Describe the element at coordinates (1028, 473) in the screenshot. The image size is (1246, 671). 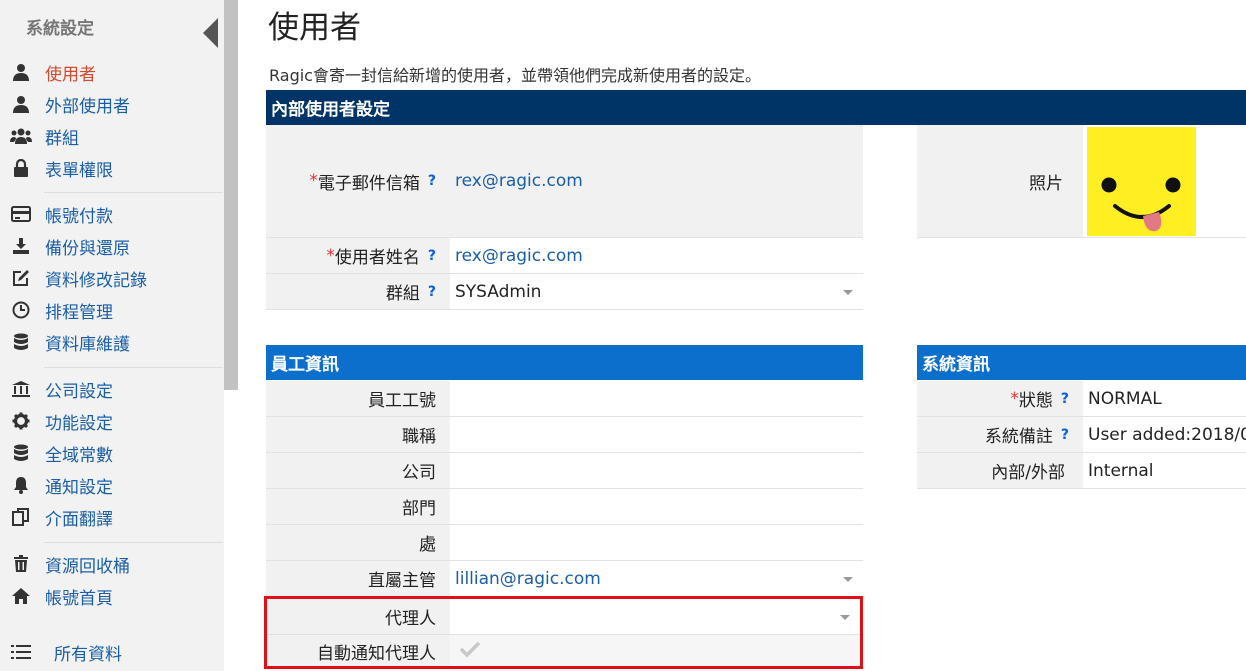
I see `label-text: 內部/外部` at that location.